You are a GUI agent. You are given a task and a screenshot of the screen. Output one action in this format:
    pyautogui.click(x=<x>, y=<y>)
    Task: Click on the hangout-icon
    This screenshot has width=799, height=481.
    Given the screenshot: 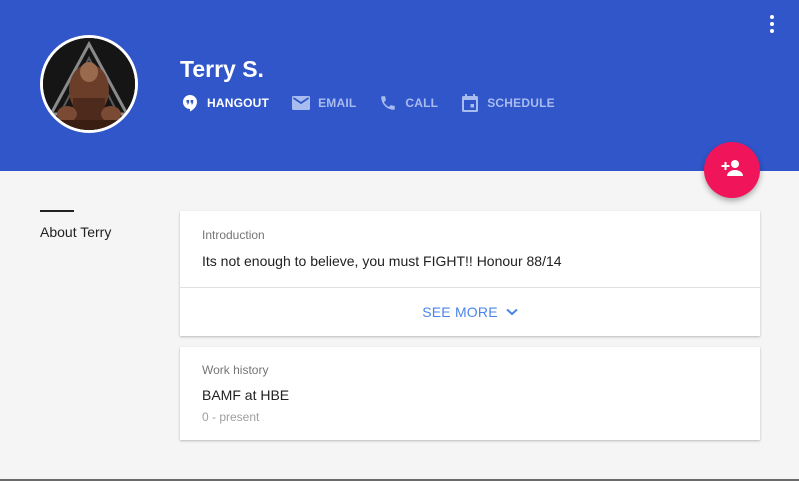 What is the action you would take?
    pyautogui.click(x=190, y=103)
    